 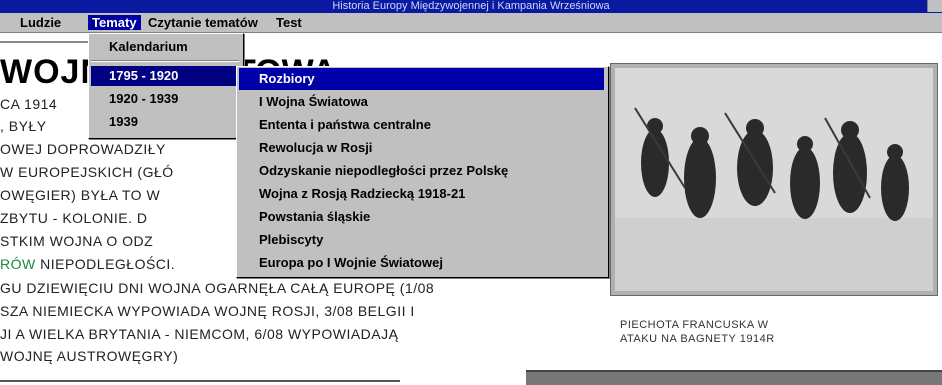 What do you see at coordinates (105, 264) in the screenshot?
I see `article-line-text: NIEPODLEGŁOŚCI.` at bounding box center [105, 264].